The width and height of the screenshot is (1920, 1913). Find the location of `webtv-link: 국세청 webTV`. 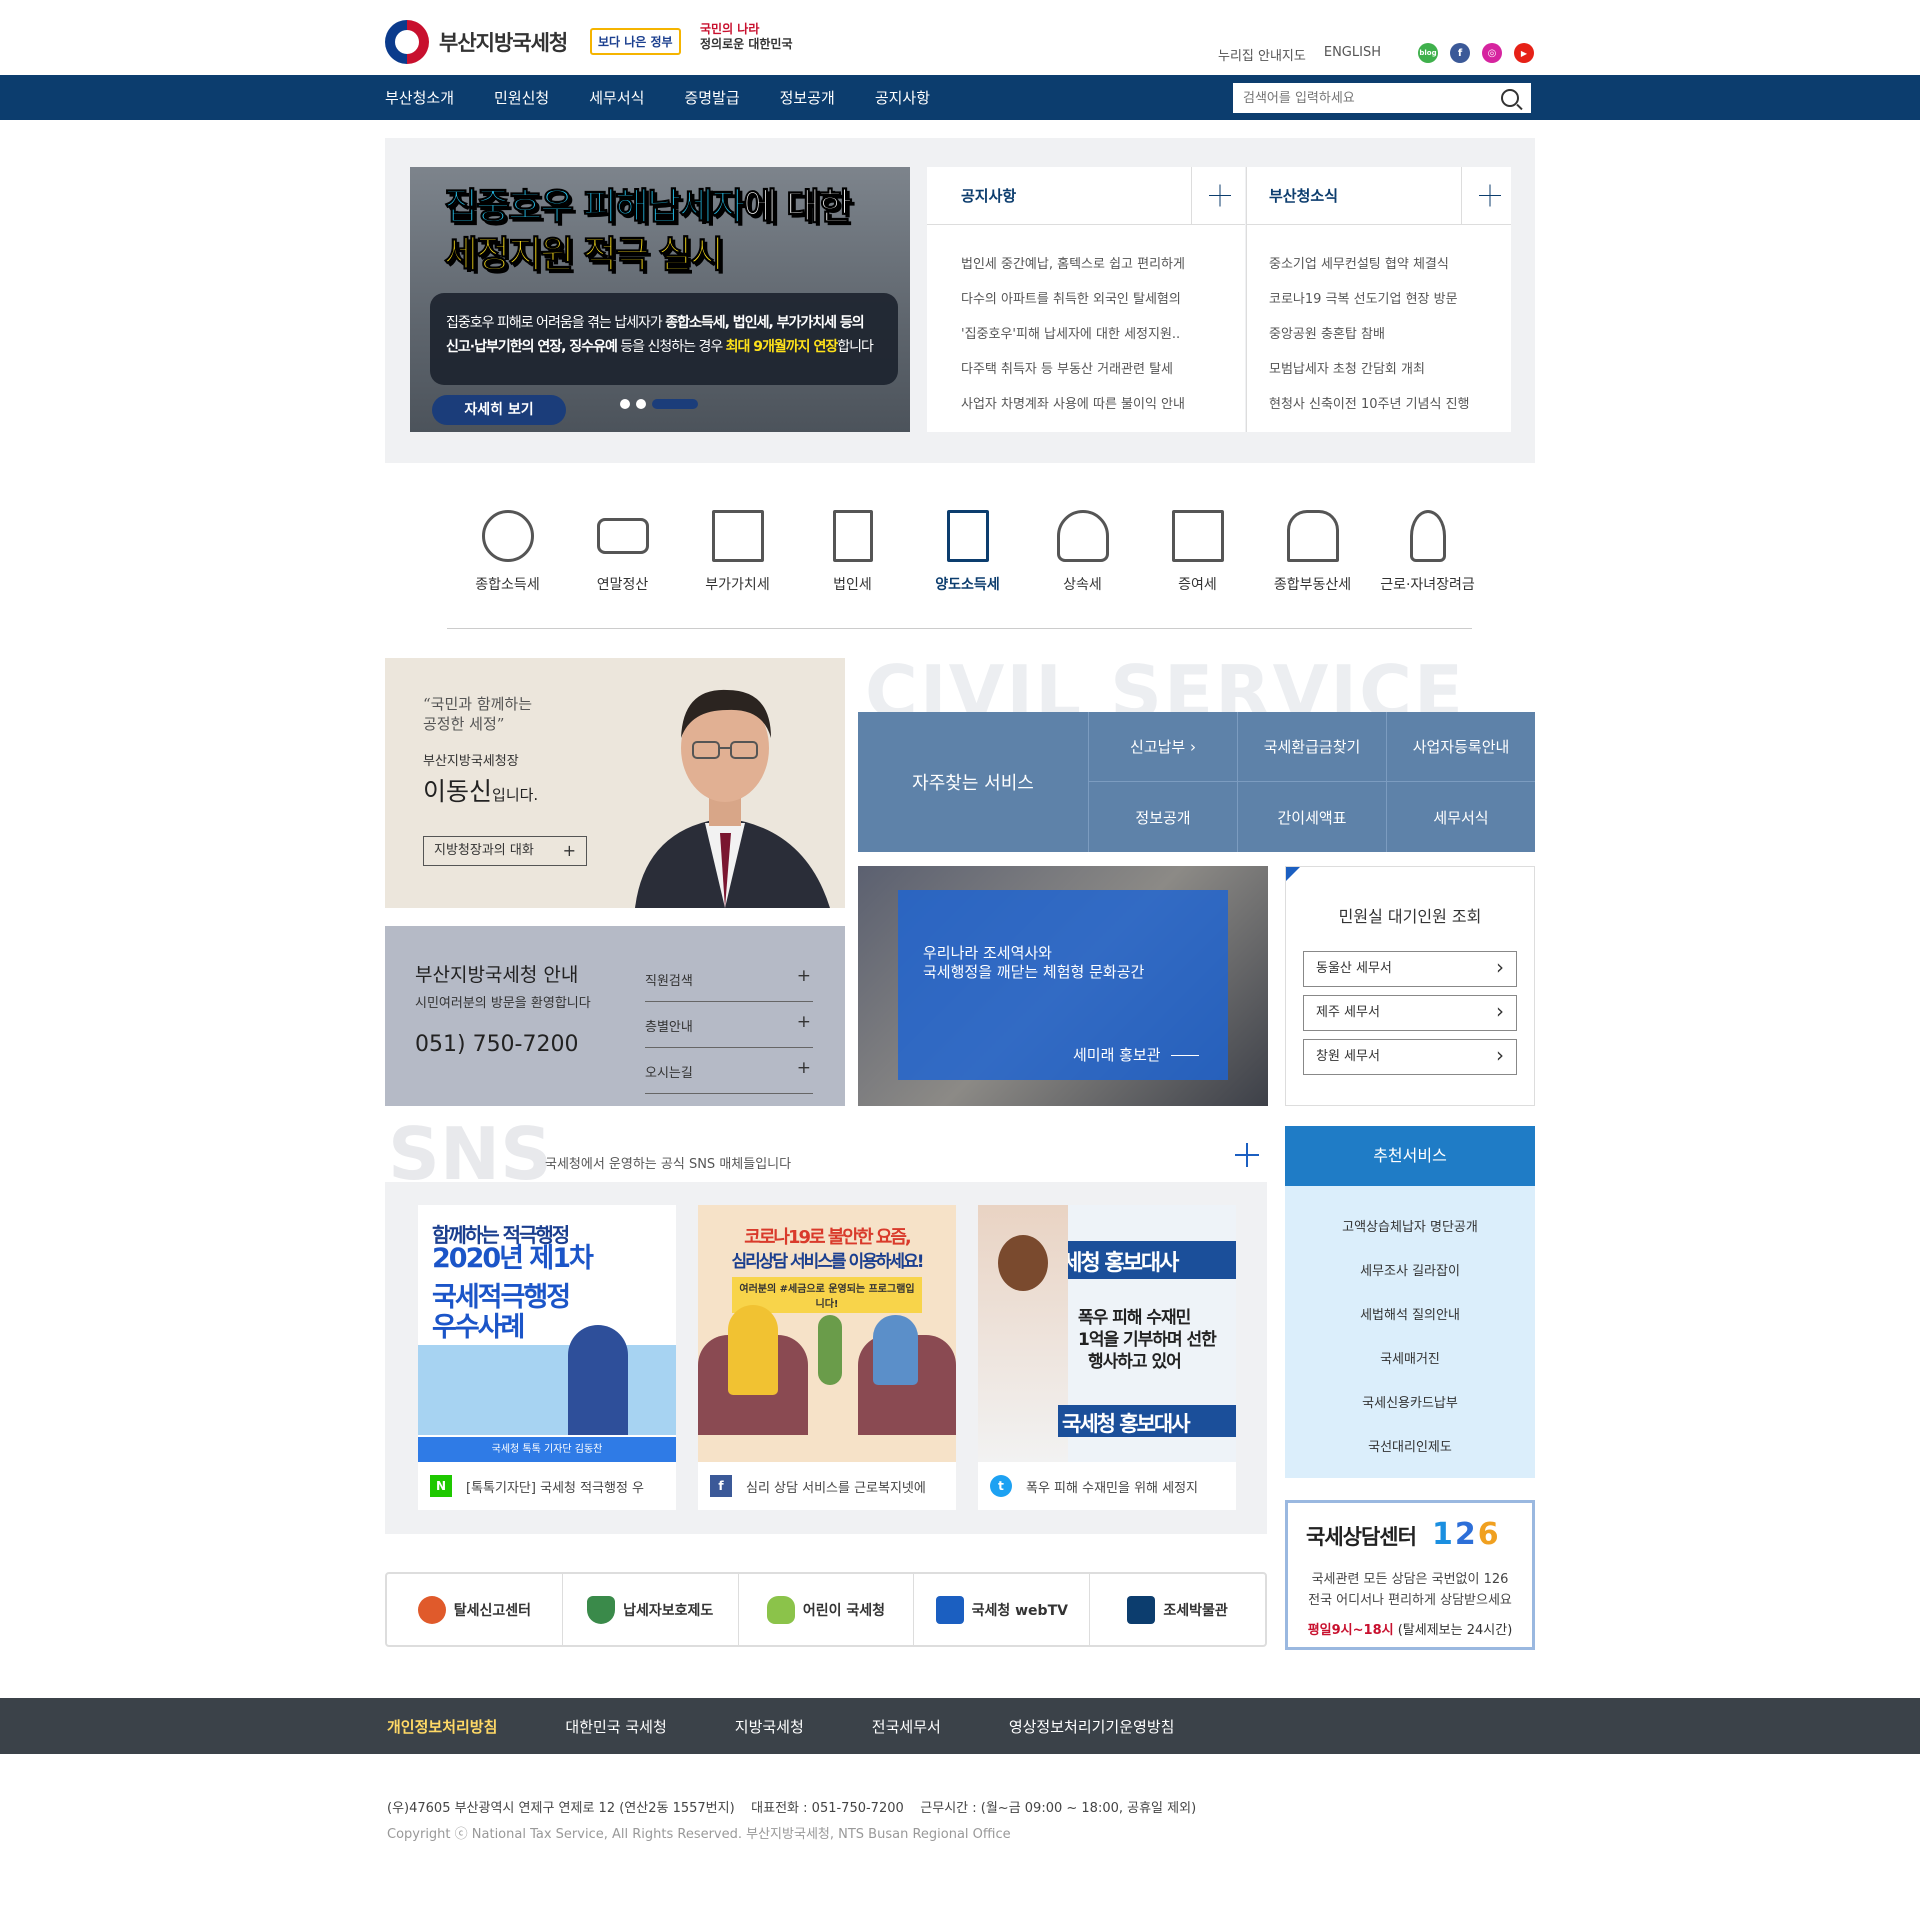

webtv-link: 국세청 webTV is located at coordinates (1002, 1609).